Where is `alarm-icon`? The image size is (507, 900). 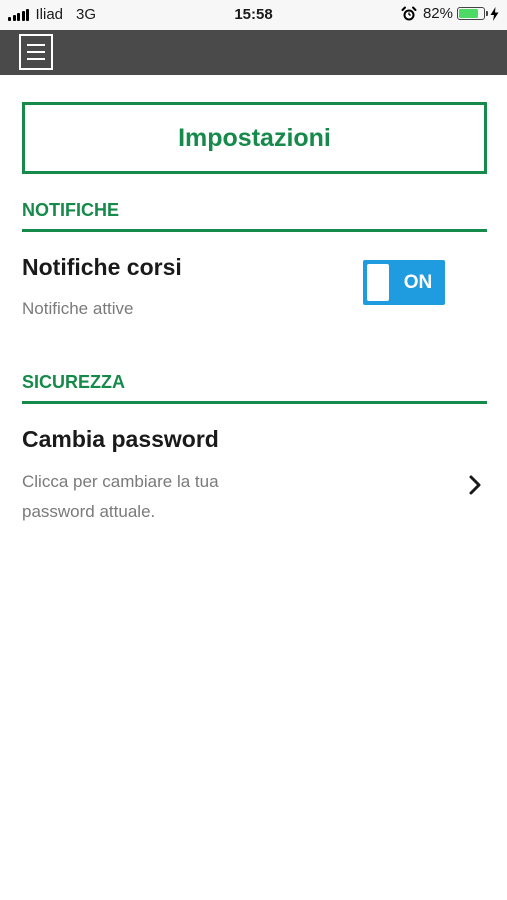 alarm-icon is located at coordinates (409, 13).